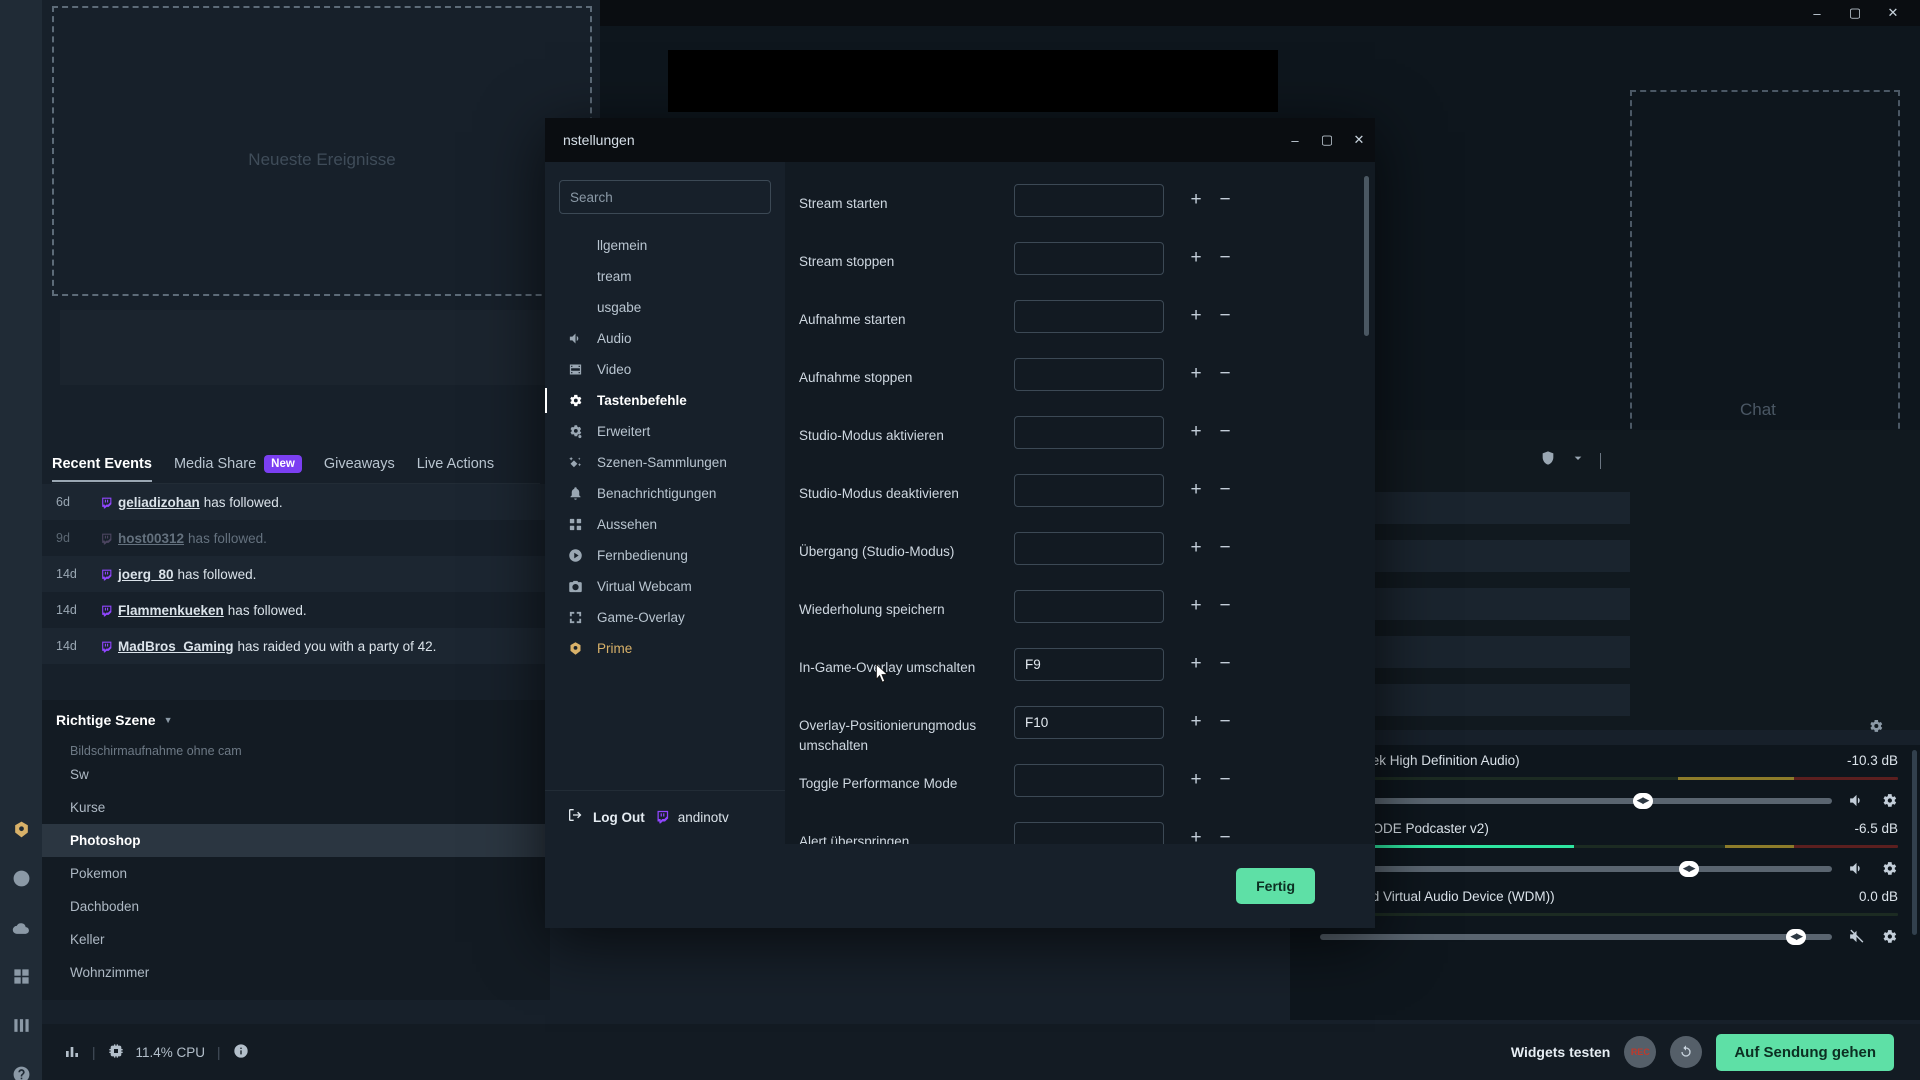 The width and height of the screenshot is (1920, 1080). What do you see at coordinates (665, 462) in the screenshot?
I see `settings-nav-item-szenen-sammlungen: Szenen-Sammlungen` at bounding box center [665, 462].